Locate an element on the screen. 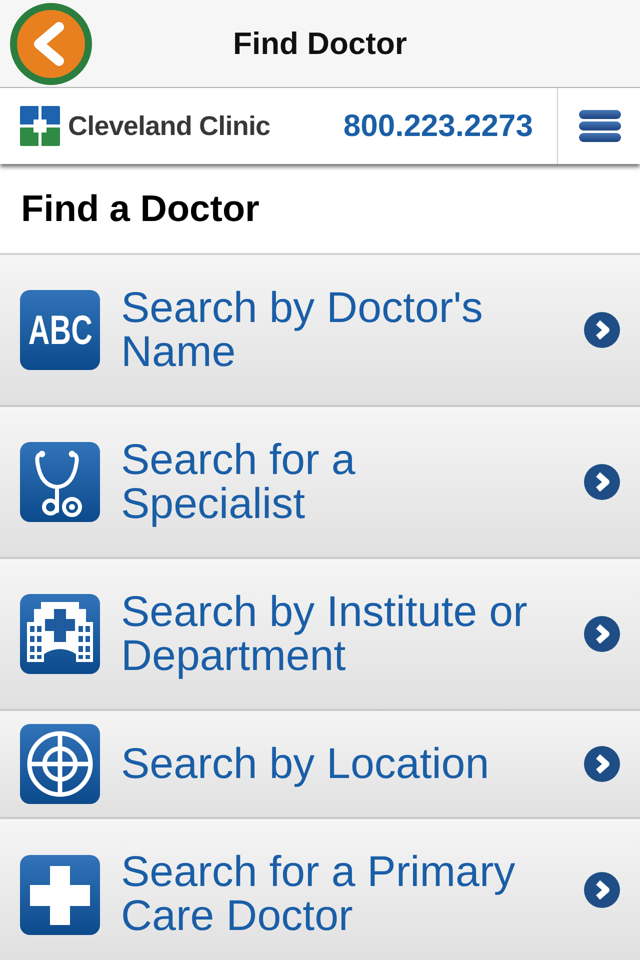 The image size is (640, 960). search-option: Search by Location is located at coordinates (320, 765).